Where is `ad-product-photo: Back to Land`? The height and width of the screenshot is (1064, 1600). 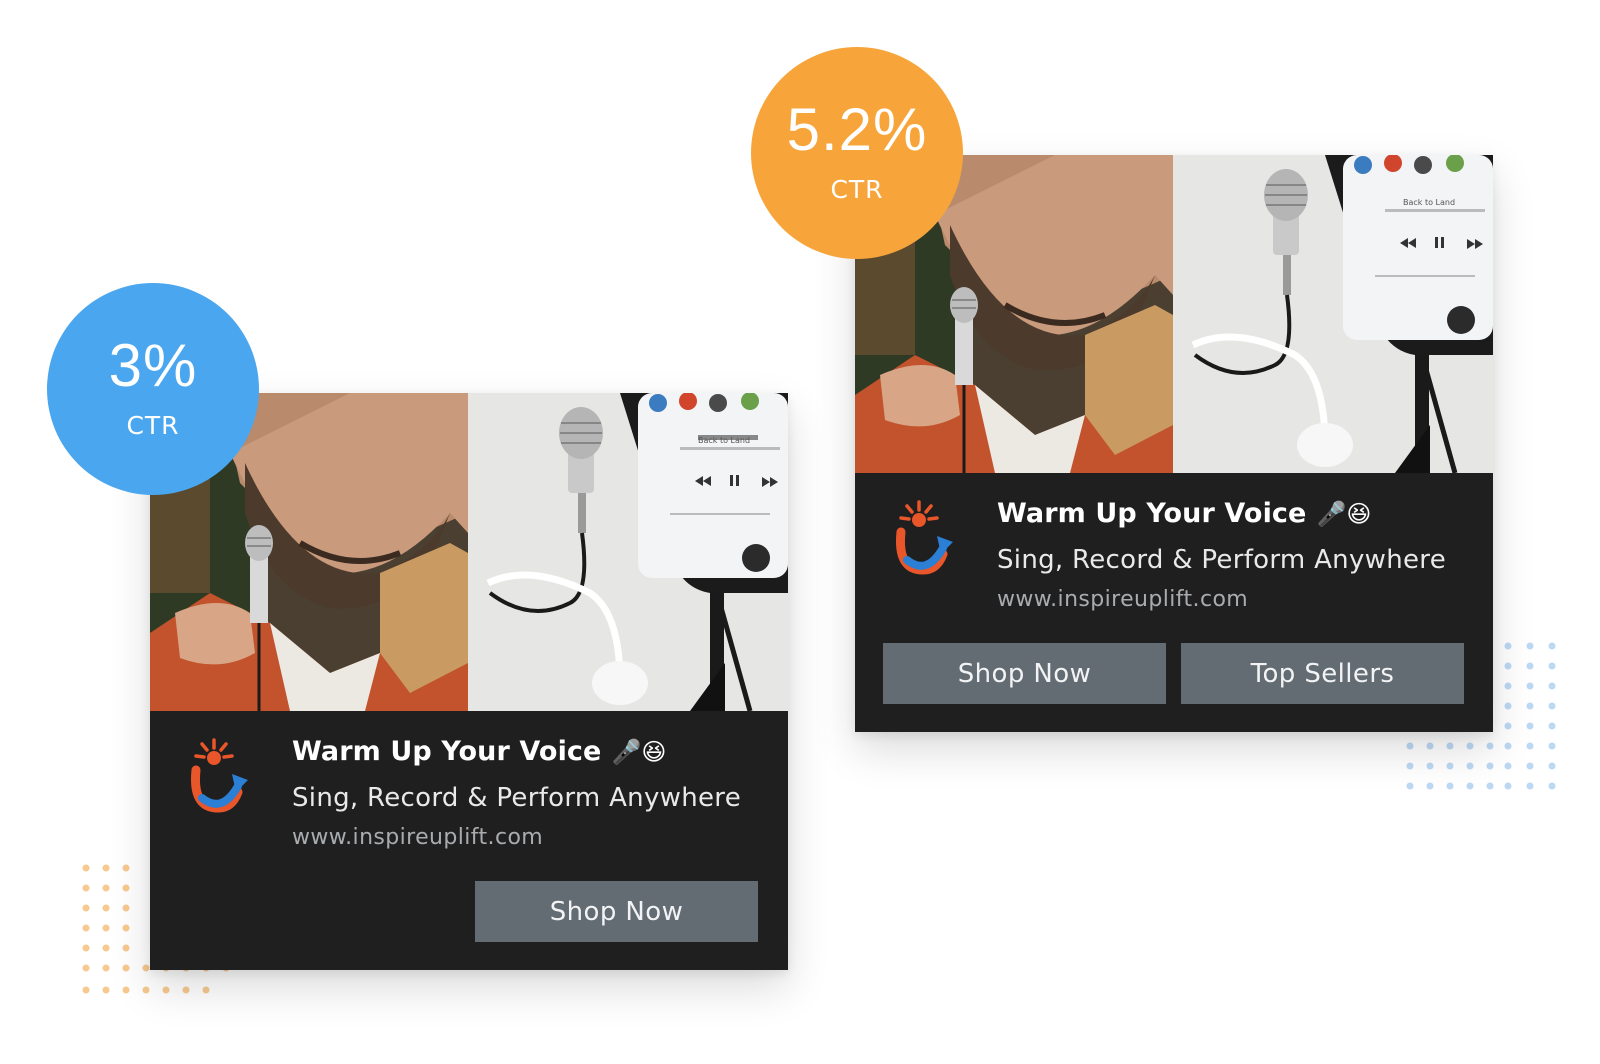 ad-product-photo: Back to Land is located at coordinates (469, 552).